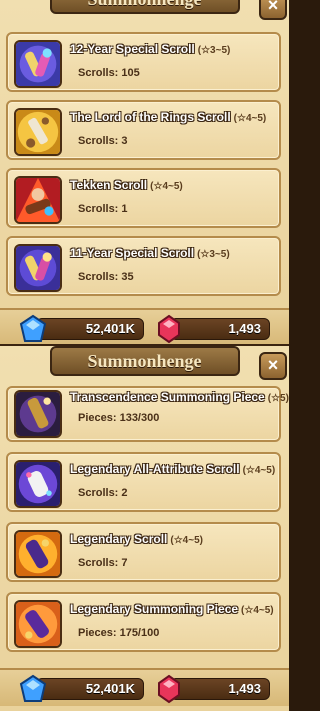 The height and width of the screenshot is (711, 320). I want to click on all-attribute-scroll-icon, so click(38, 484).